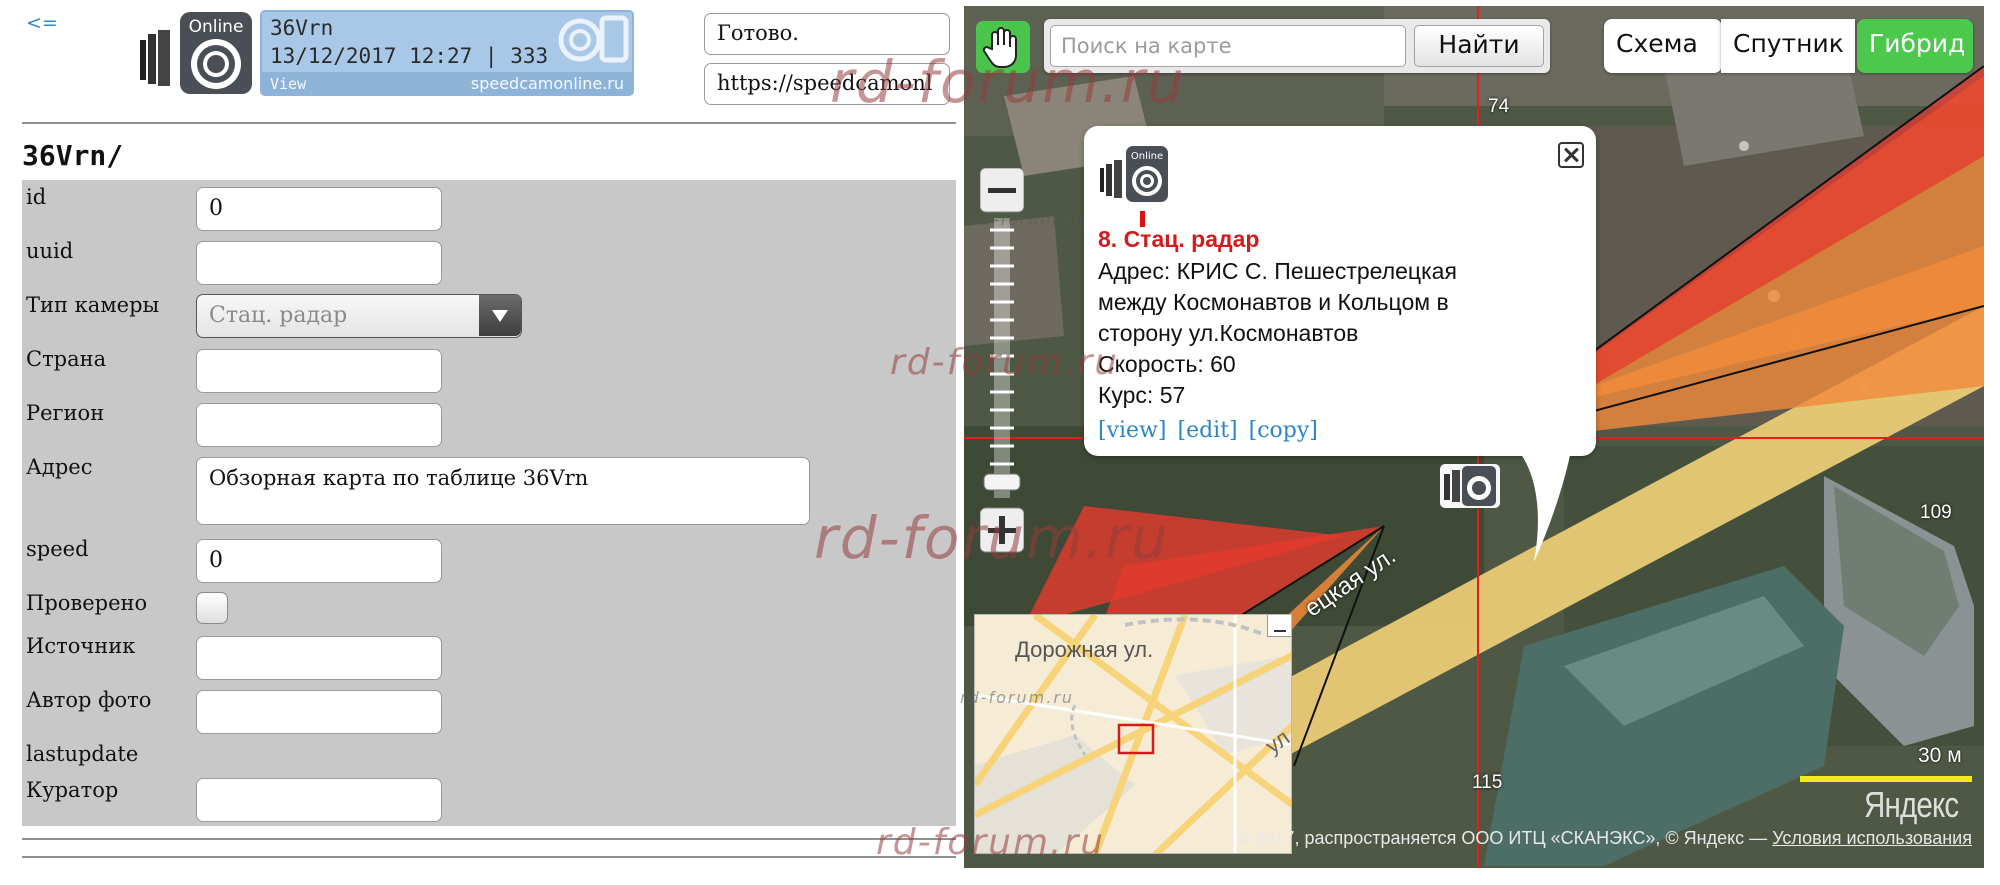  I want to click on source-field, so click(319, 658).